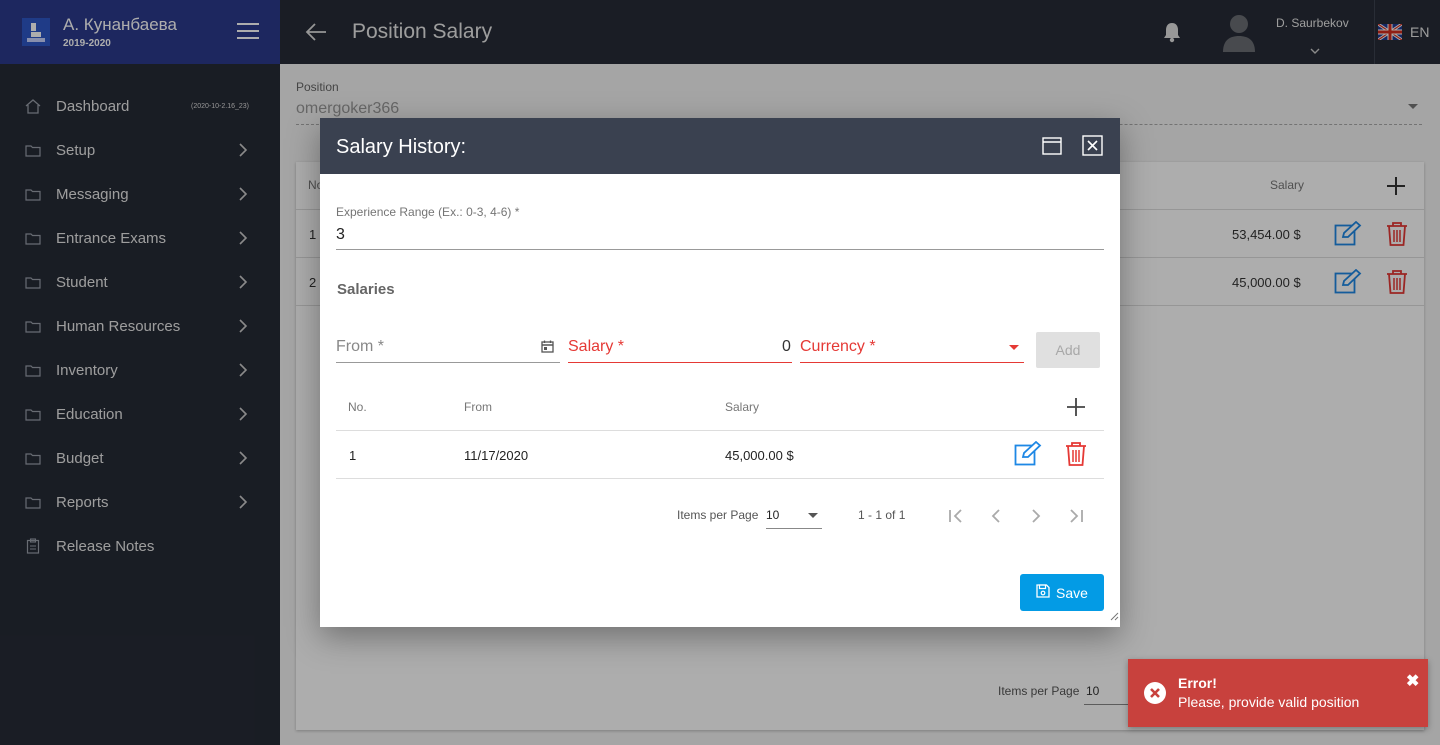 The width and height of the screenshot is (1440, 745). What do you see at coordinates (1092, 148) in the screenshot?
I see `close-icon` at bounding box center [1092, 148].